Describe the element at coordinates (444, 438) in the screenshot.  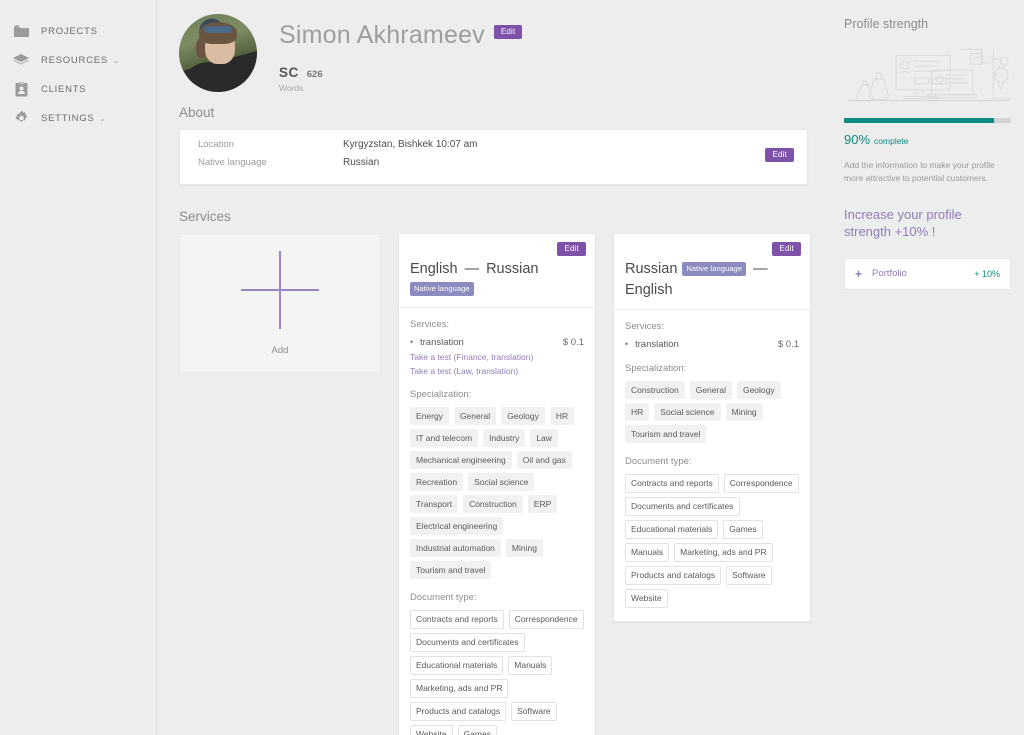
I see `chip: IT and telecom` at that location.